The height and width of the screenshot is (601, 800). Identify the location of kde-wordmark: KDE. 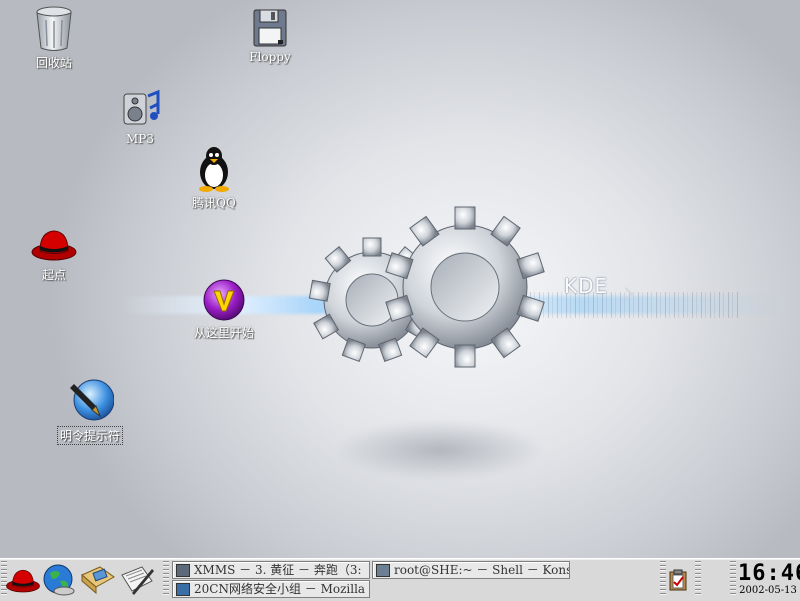
(586, 286).